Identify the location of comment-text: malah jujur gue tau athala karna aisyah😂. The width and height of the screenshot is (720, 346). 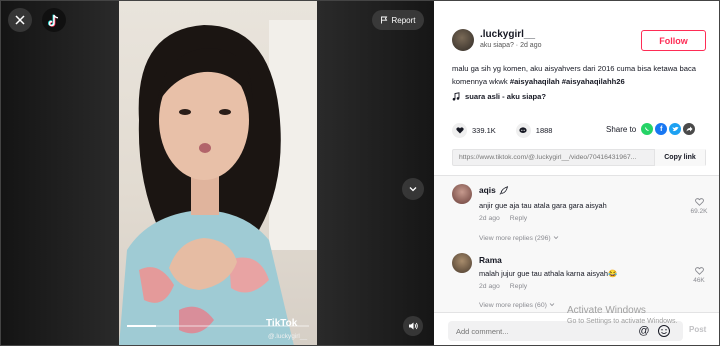
(548, 273).